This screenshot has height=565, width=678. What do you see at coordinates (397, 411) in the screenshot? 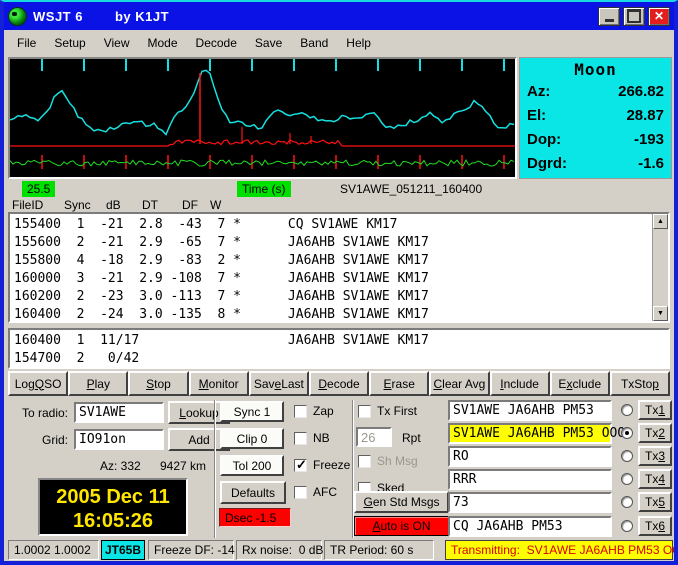
I see `tx-first-label: Tx First` at bounding box center [397, 411].